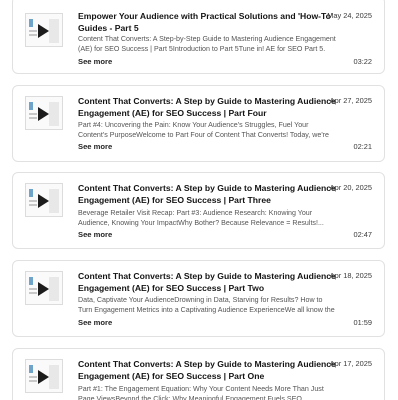 Image resolution: width=398 pixels, height=400 pixels. What do you see at coordinates (363, 234) in the screenshot?
I see `episode-duration: 02:47` at bounding box center [363, 234].